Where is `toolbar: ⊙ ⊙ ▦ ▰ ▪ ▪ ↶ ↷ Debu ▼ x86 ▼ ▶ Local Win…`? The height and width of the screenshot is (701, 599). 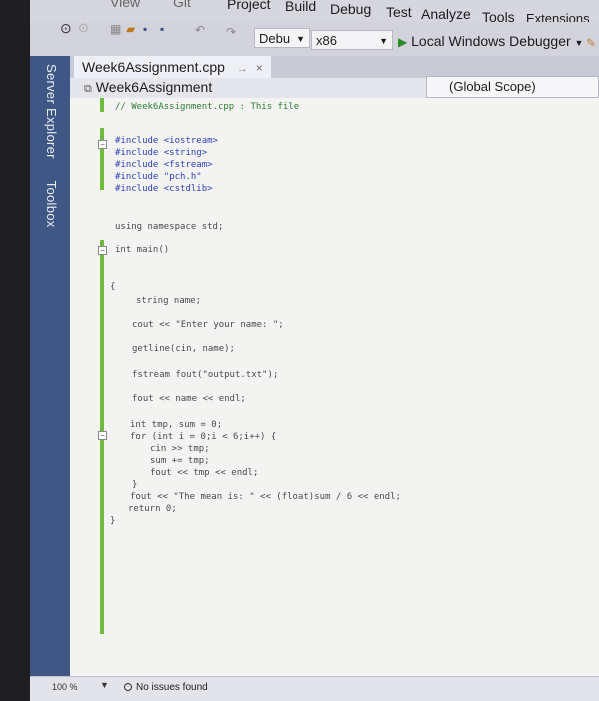 toolbar: ⊙ ⊙ ▦ ▰ ▪ ▪ ↶ ↷ Debu ▼ x86 ▼ ▶ Local Win… is located at coordinates (314, 38).